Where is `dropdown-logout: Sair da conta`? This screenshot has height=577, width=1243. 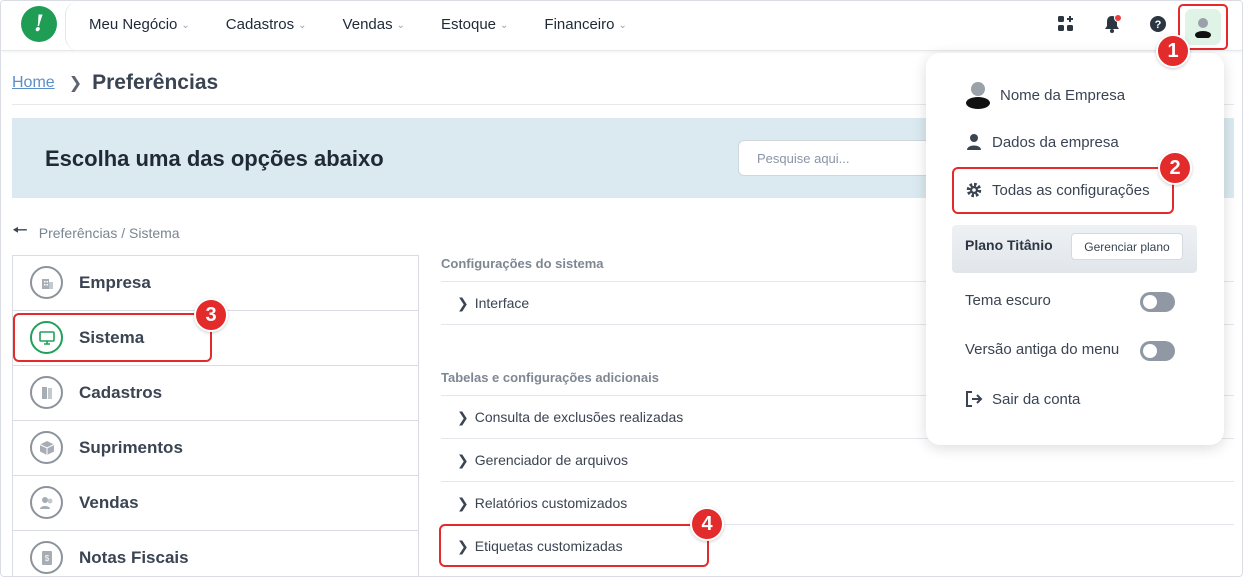
dropdown-logout: Sair da conta is located at coordinates (1022, 399).